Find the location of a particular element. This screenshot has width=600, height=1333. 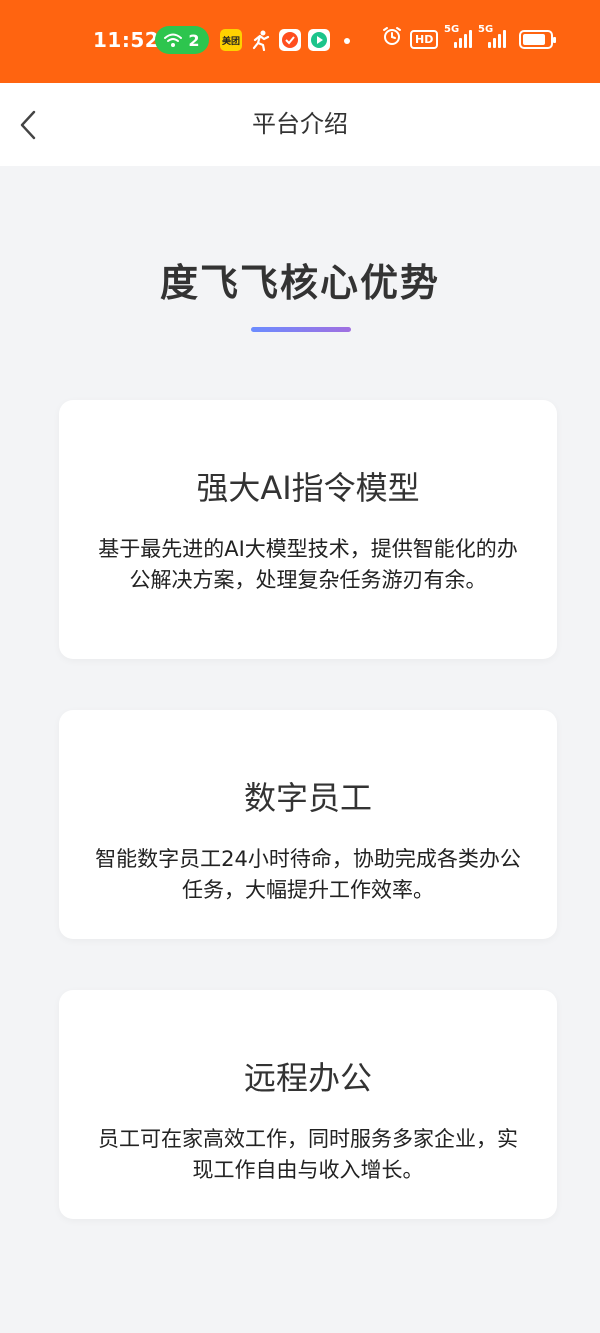

alarm-icon is located at coordinates (392, 38).